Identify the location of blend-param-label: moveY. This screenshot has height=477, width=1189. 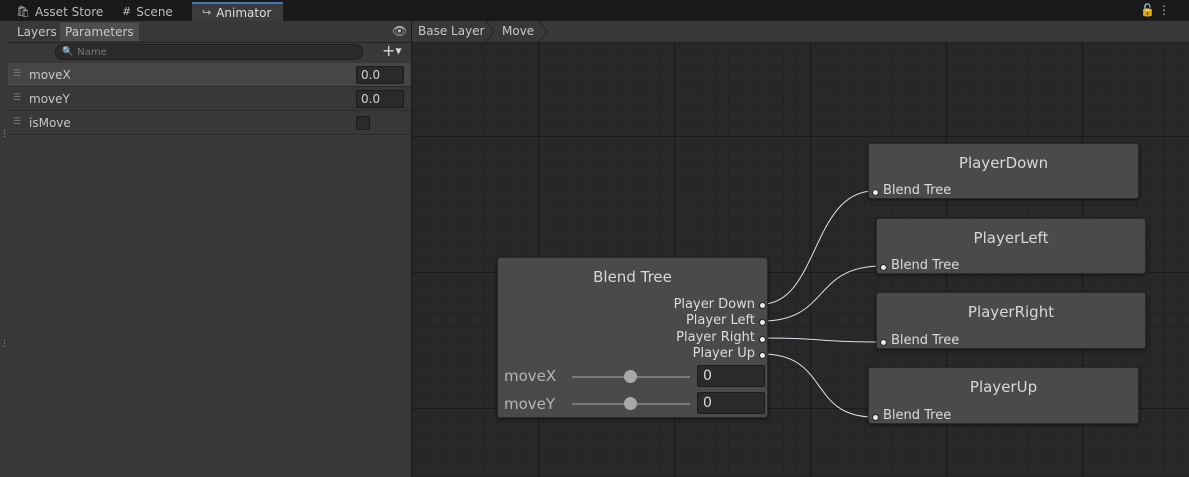
(530, 404).